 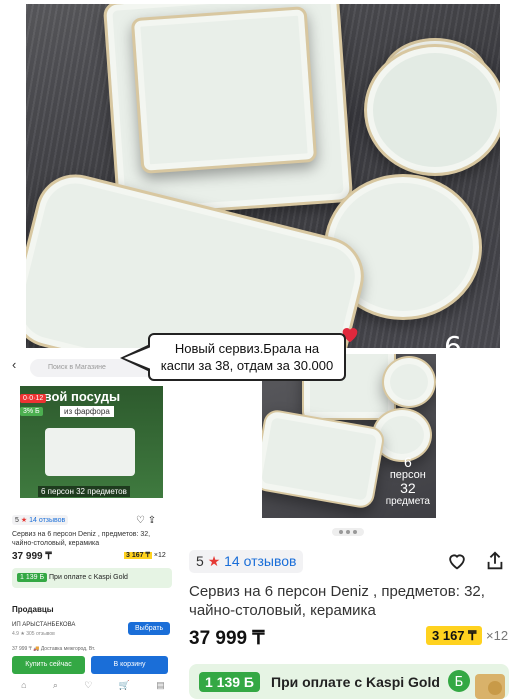 I want to click on heart-outline-icon, so click(x=457, y=561).